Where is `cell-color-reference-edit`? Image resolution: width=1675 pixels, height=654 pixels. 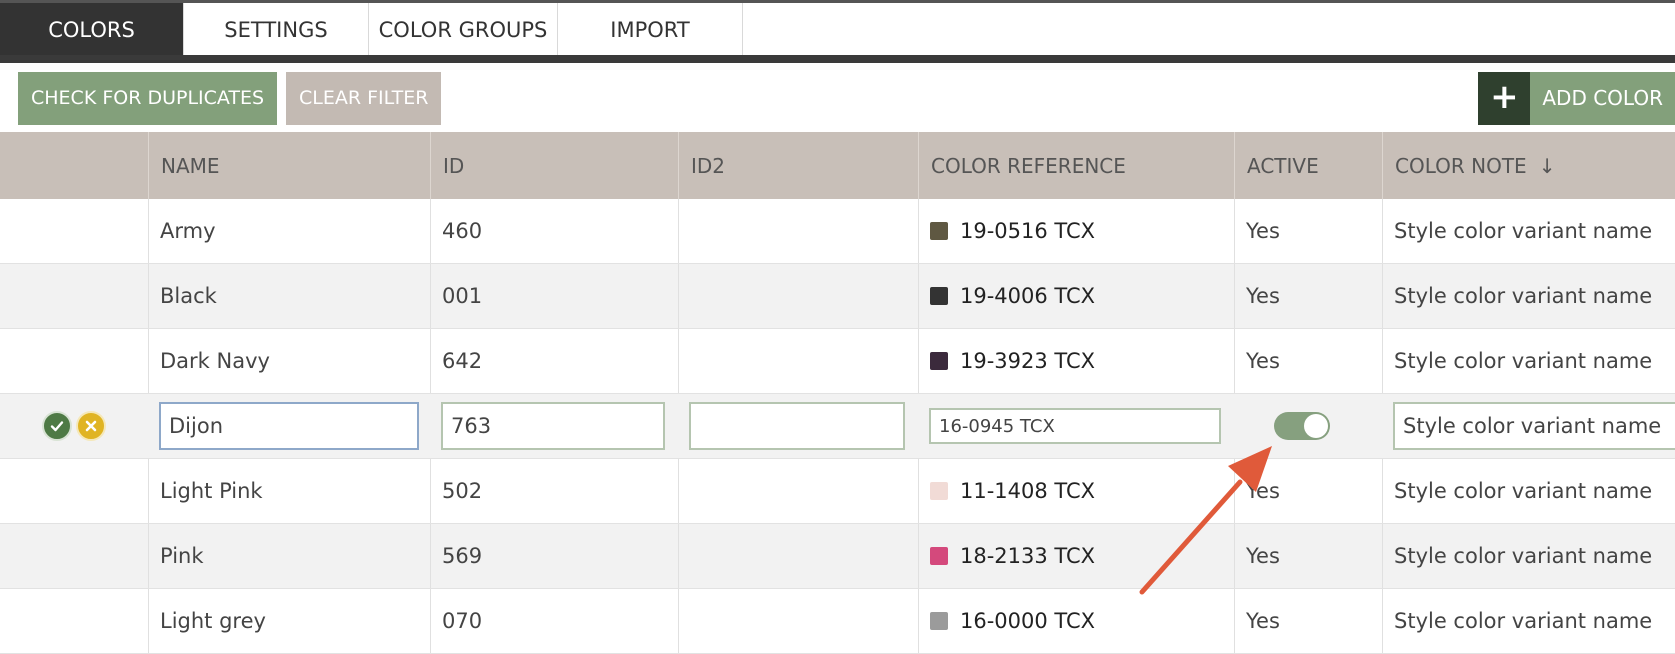
cell-color-reference-edit is located at coordinates (1076, 426).